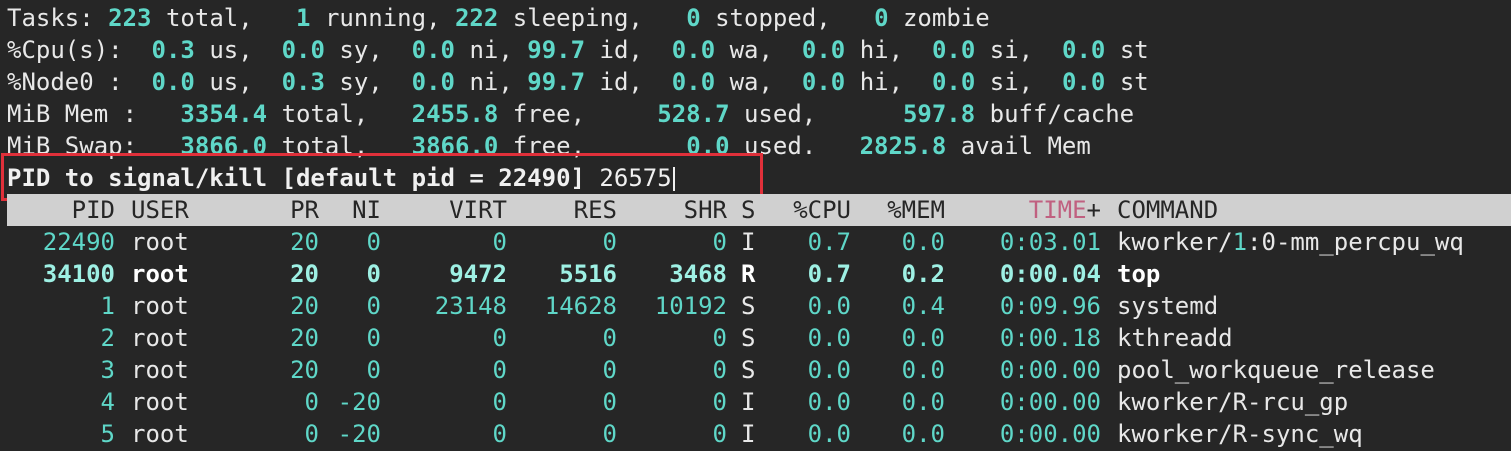  Describe the element at coordinates (748, 274) in the screenshot. I see `state-cell: R` at that location.